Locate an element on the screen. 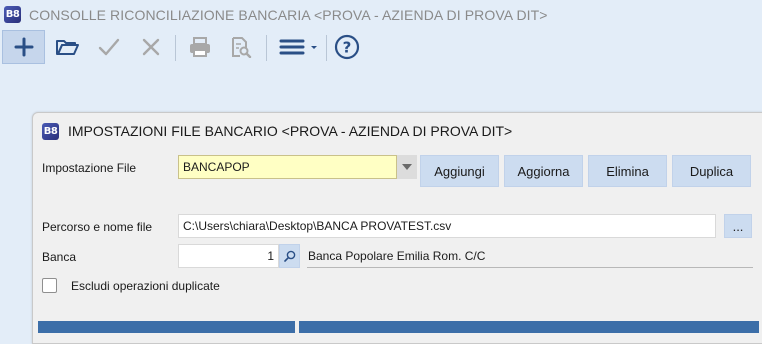 Image resolution: width=762 pixels, height=344 pixels. checkmark-icon is located at coordinates (109, 47).